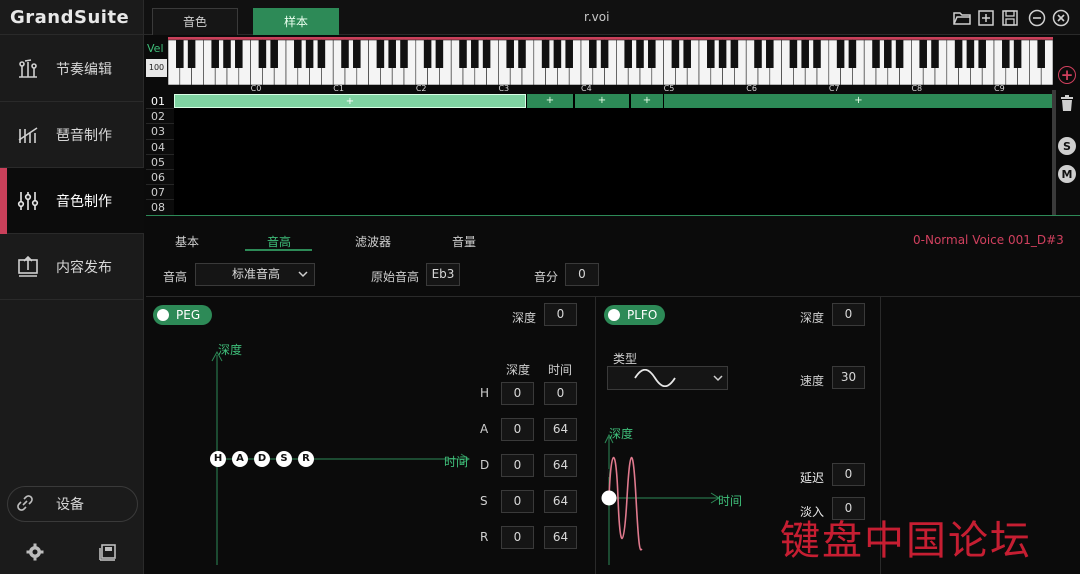 The width and height of the screenshot is (1080, 574). What do you see at coordinates (667, 378) in the screenshot?
I see `plfo-wave-select` at bounding box center [667, 378].